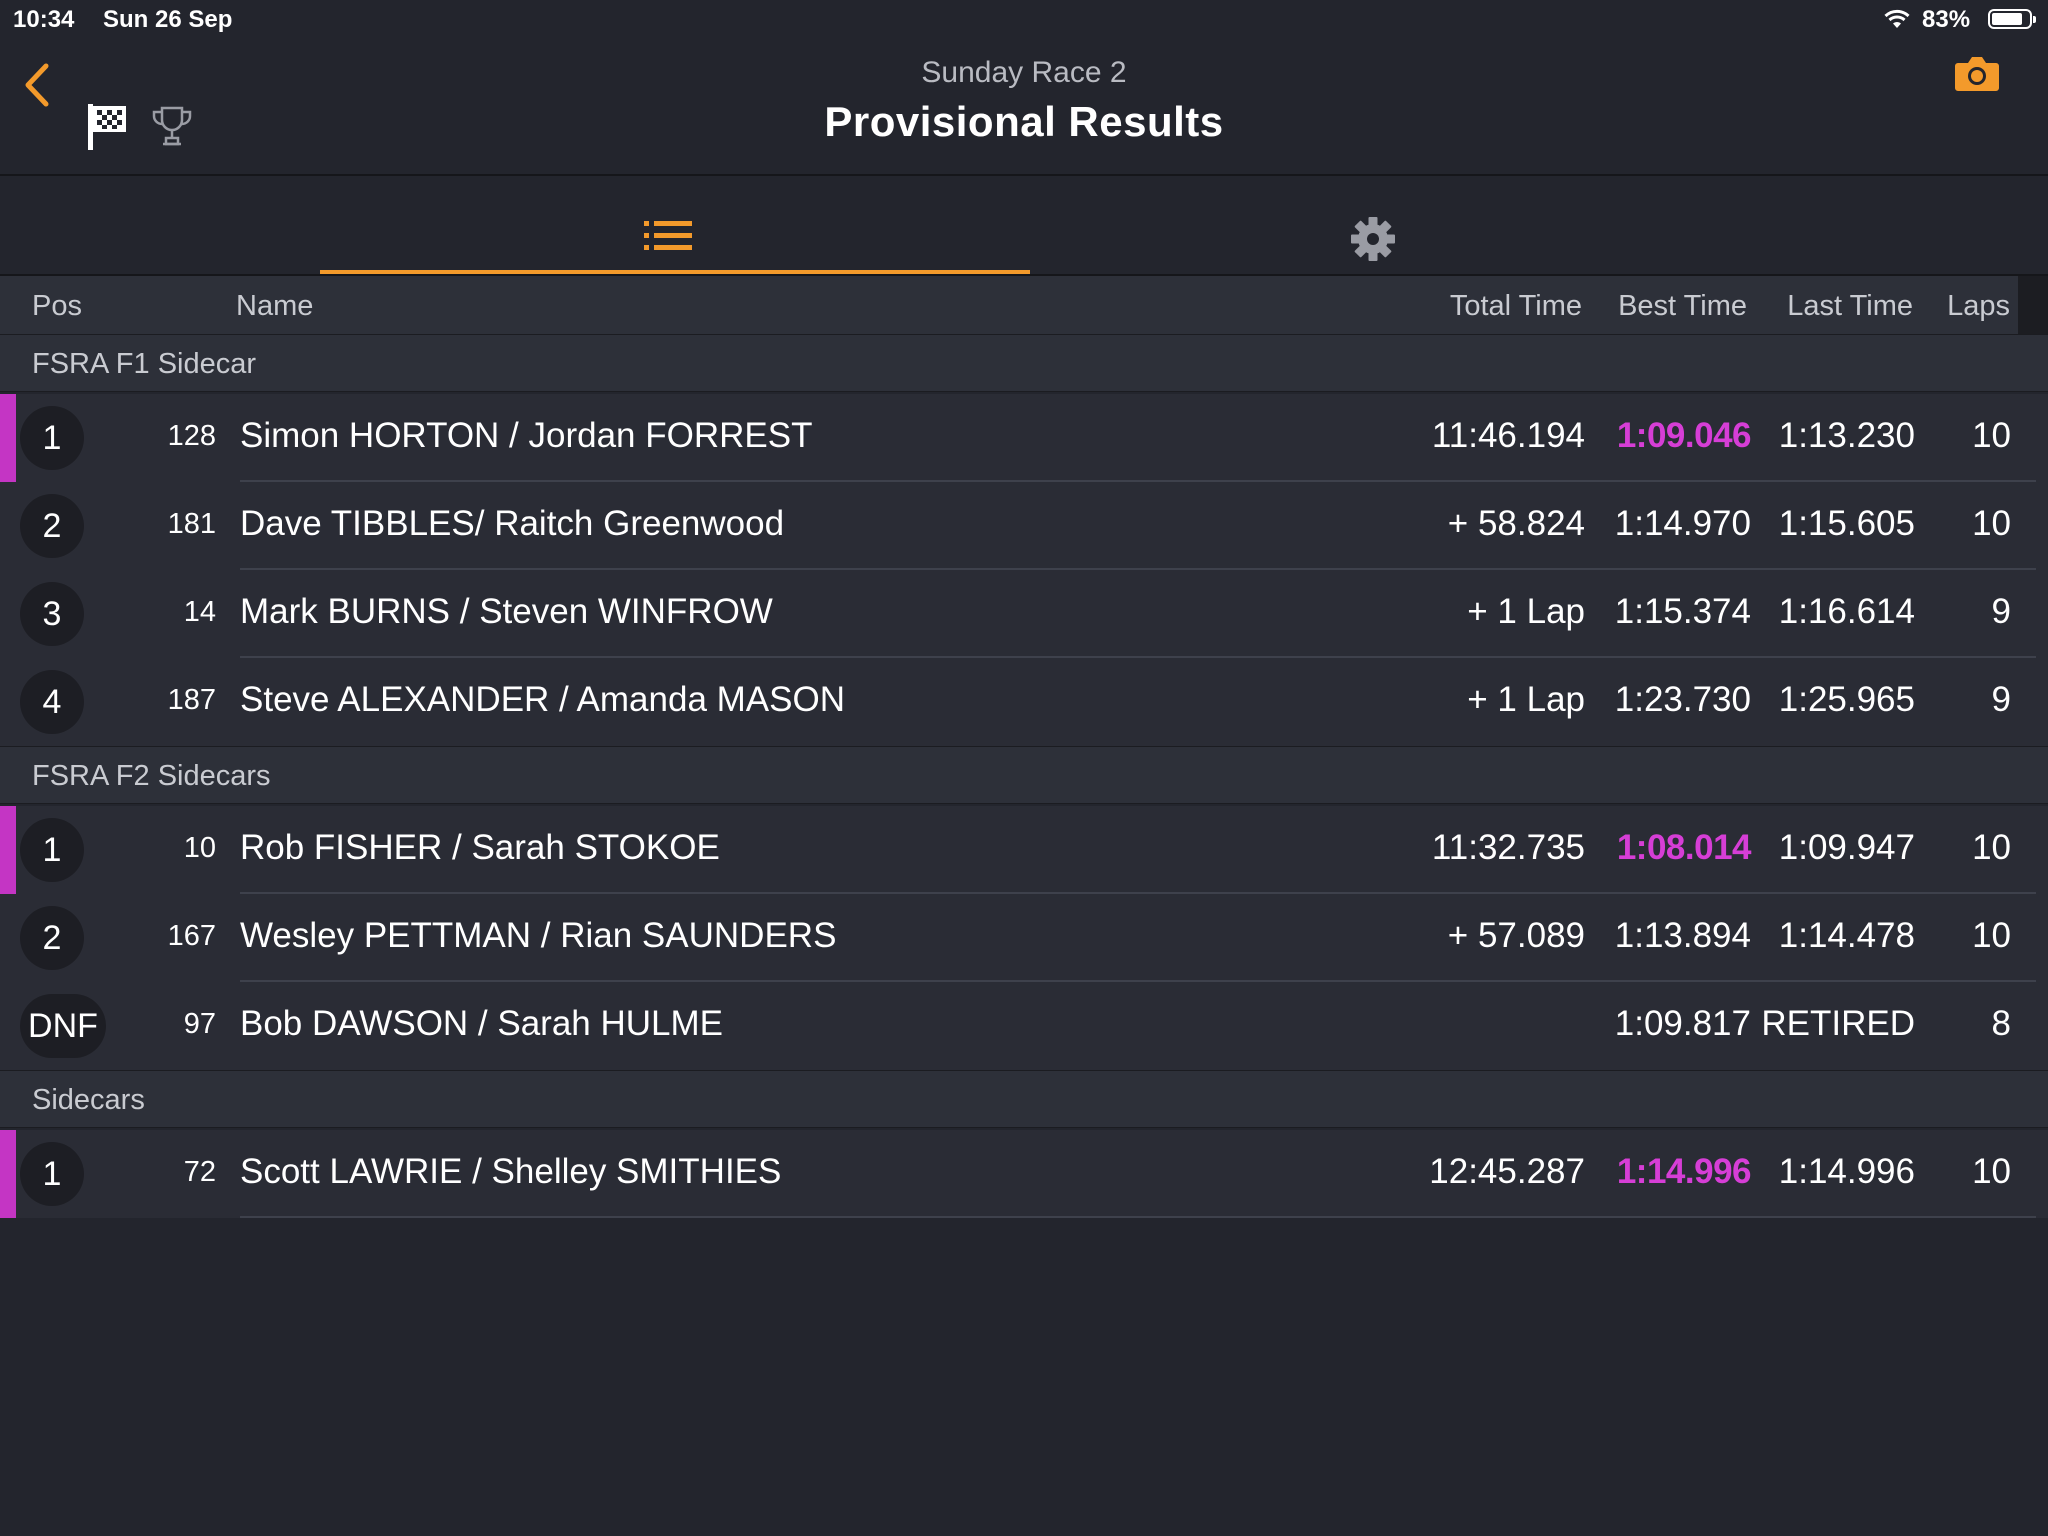  What do you see at coordinates (1846, 523) in the screenshot?
I see `last-time: 1:15.605` at bounding box center [1846, 523].